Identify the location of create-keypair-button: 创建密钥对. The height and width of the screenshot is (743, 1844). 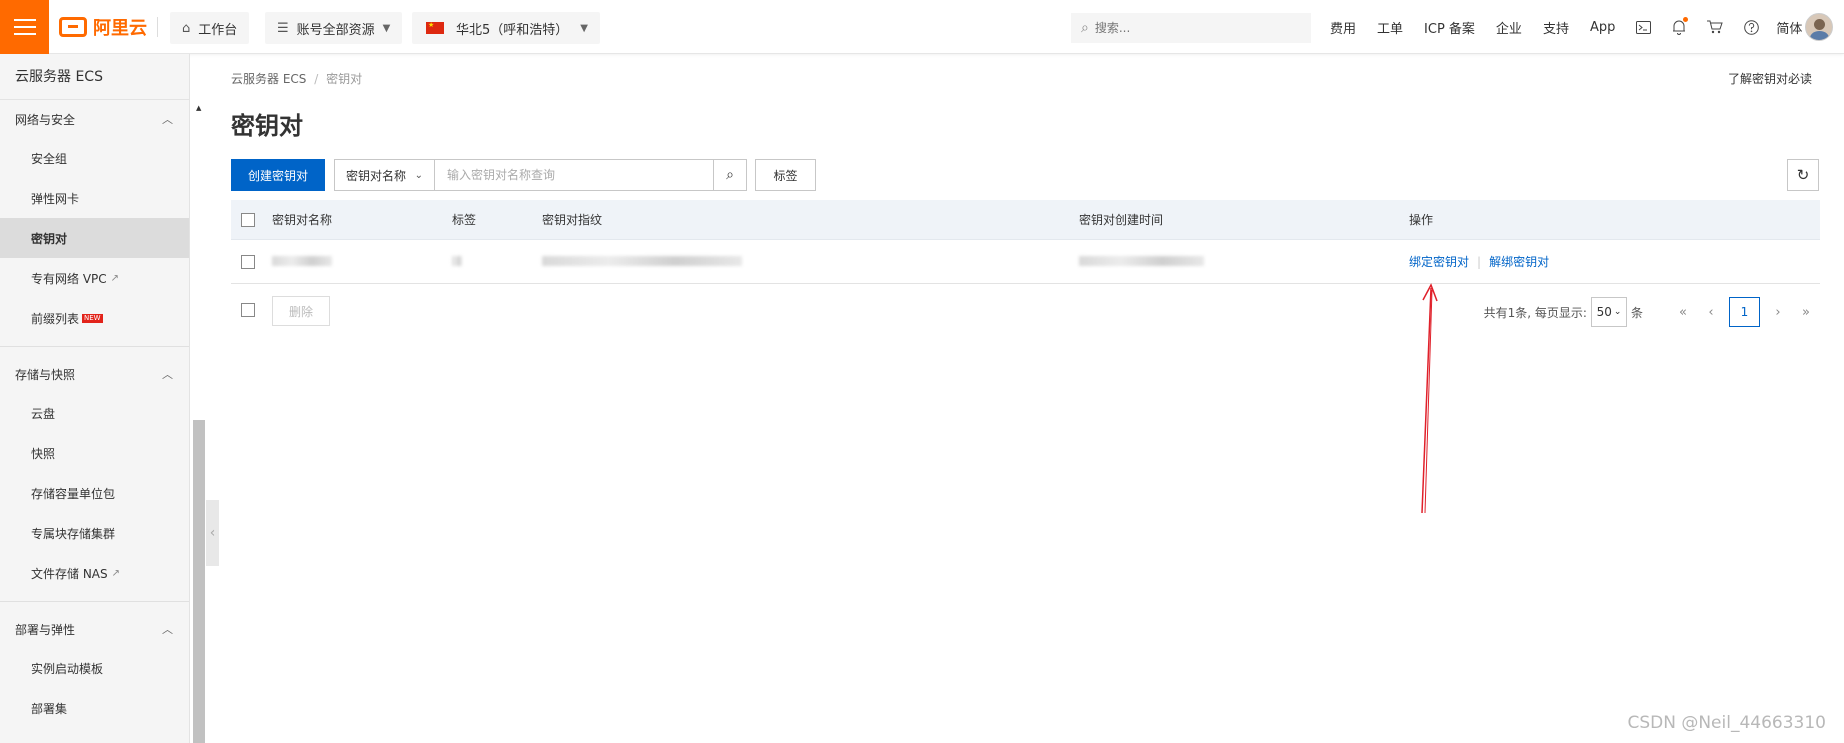
(278, 175).